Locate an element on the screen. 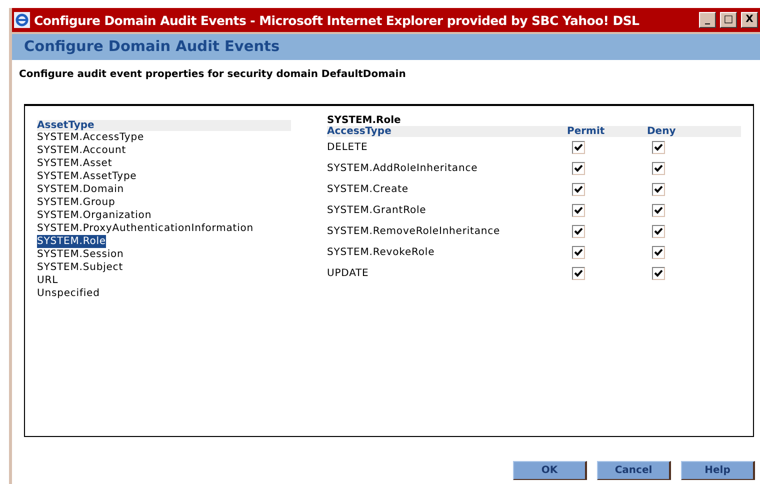 The height and width of the screenshot is (484, 760). list-item: SYSTEM.Group is located at coordinates (76, 202).